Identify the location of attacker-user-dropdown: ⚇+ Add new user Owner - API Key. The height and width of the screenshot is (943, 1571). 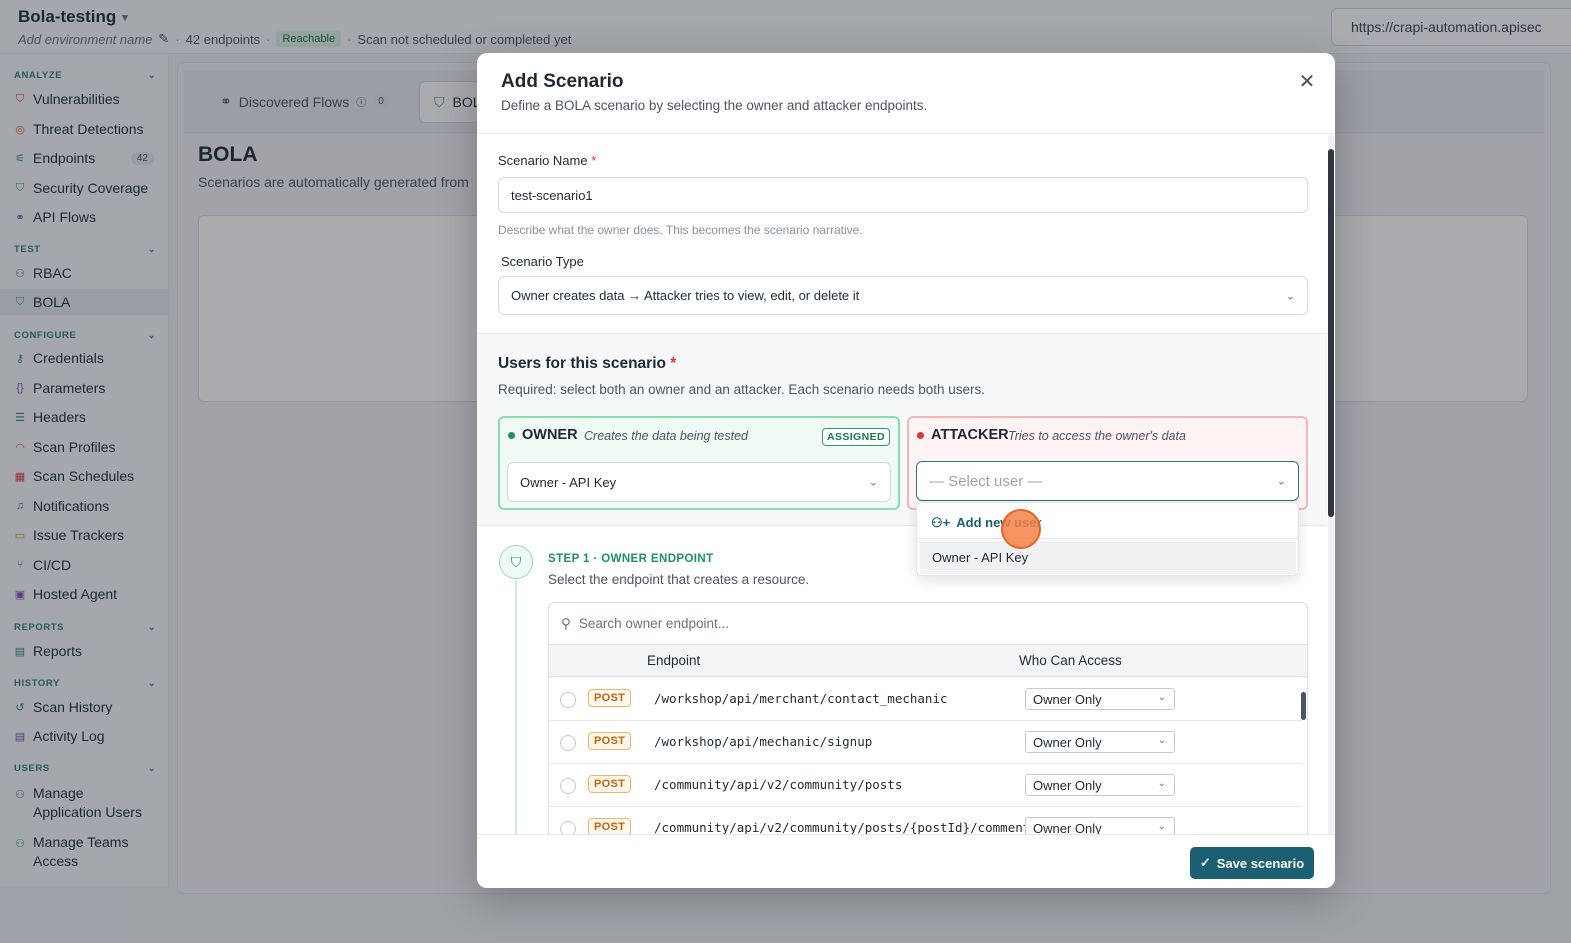
(1108, 539).